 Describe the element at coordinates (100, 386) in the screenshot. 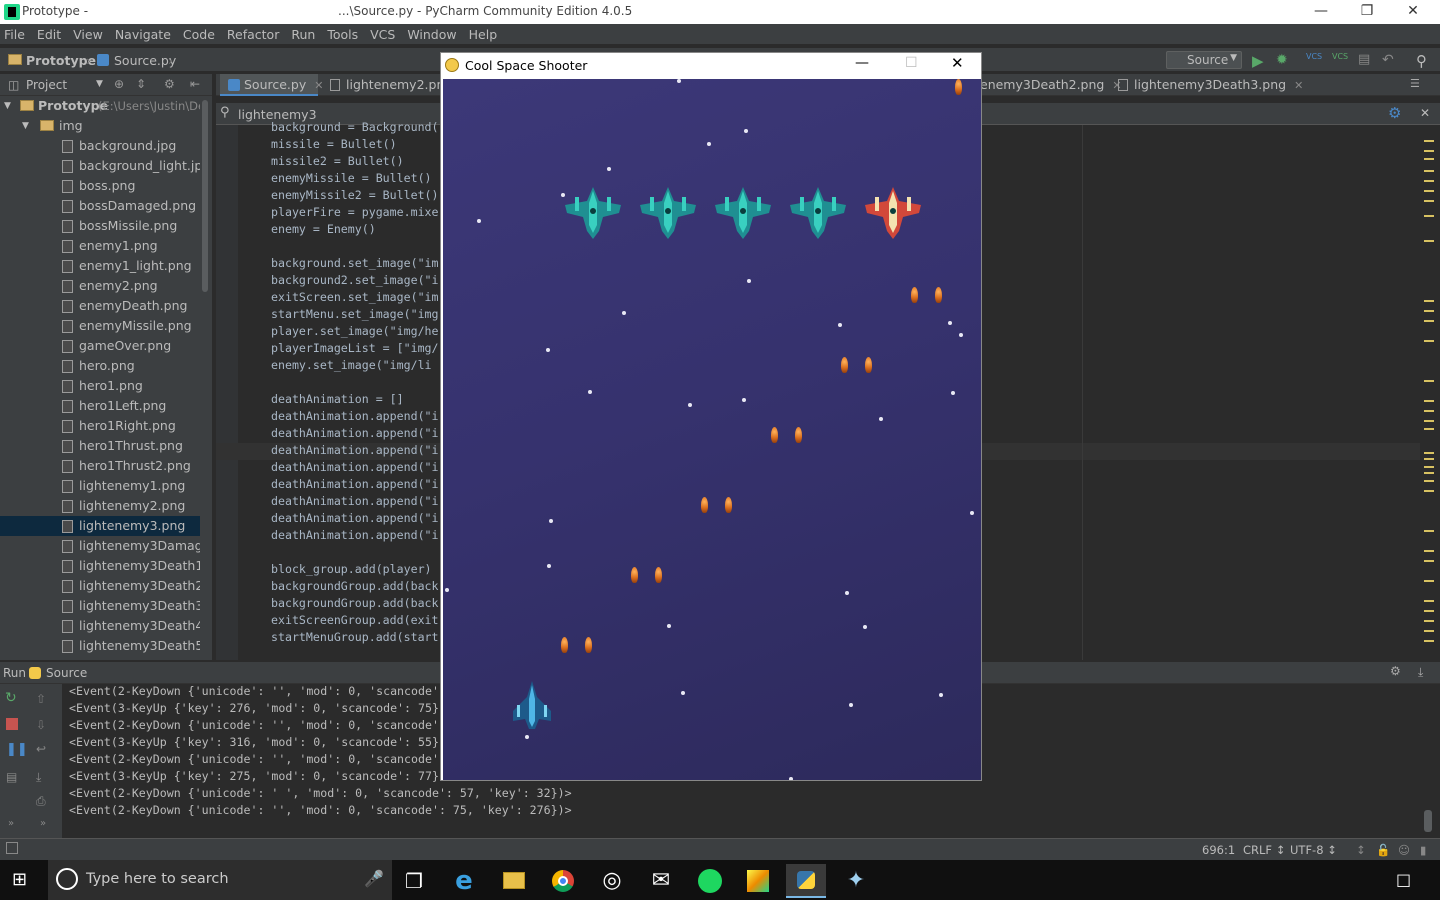

I see `tree-file-item: hero1.png` at that location.